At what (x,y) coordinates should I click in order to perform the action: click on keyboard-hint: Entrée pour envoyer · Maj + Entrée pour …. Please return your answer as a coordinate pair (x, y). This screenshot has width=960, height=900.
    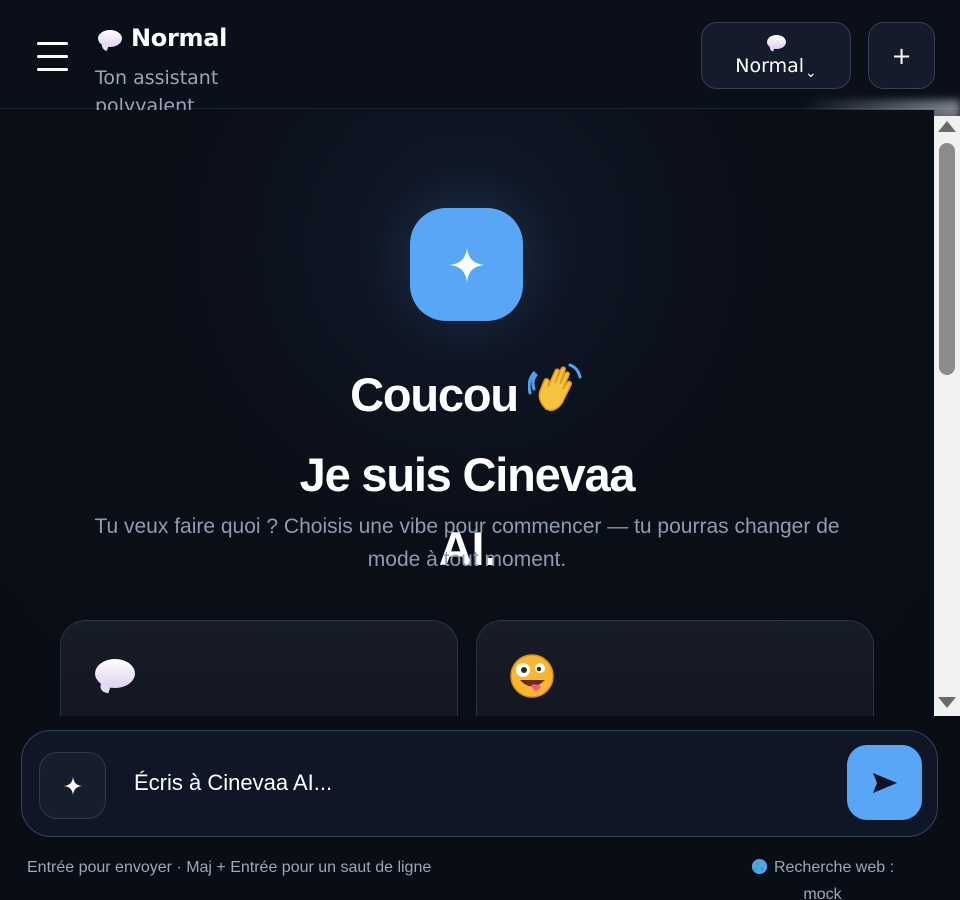
    Looking at the image, I should click on (229, 867).